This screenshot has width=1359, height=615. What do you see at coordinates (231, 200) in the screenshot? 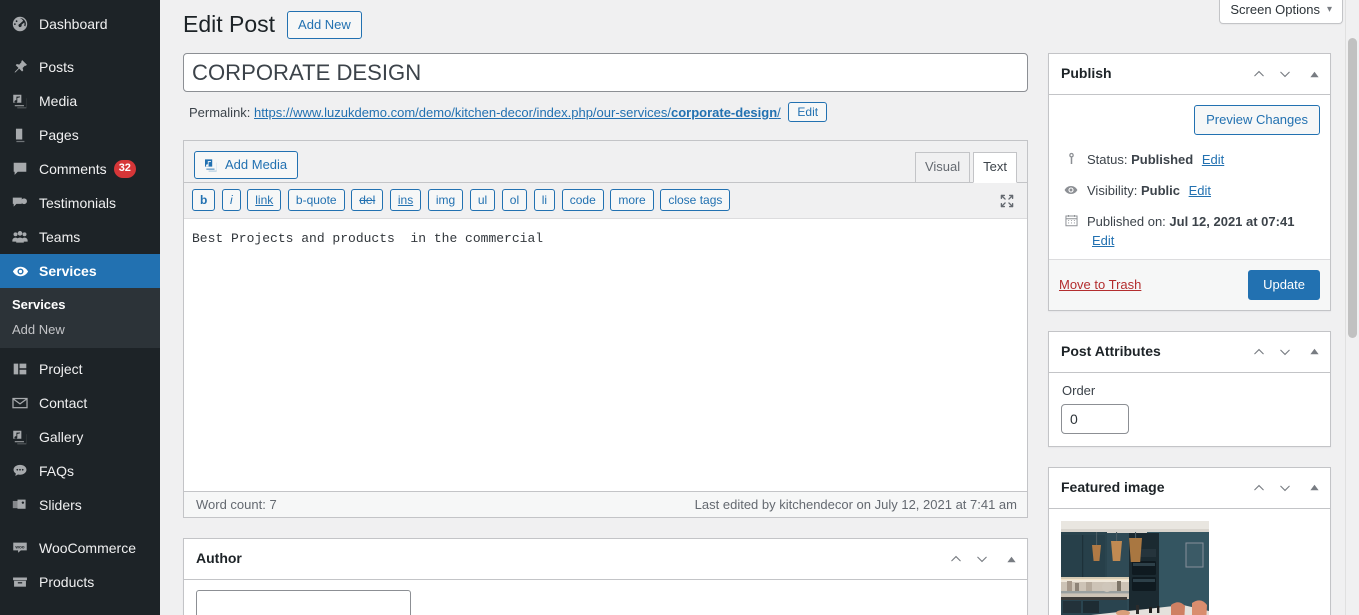
I see `quicktag-i: i` at bounding box center [231, 200].